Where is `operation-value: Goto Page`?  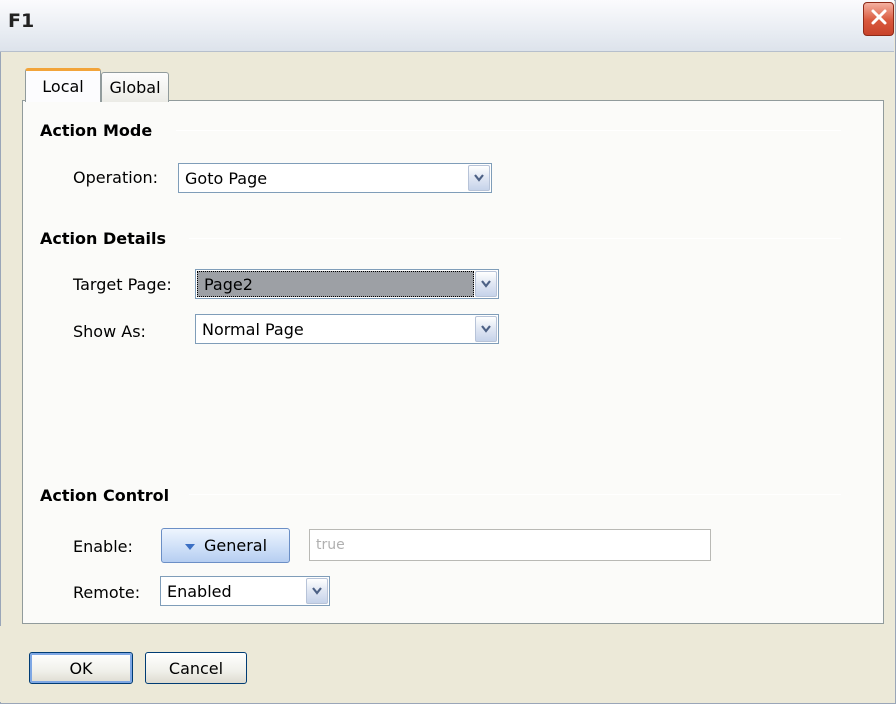
operation-value: Goto Page is located at coordinates (226, 178).